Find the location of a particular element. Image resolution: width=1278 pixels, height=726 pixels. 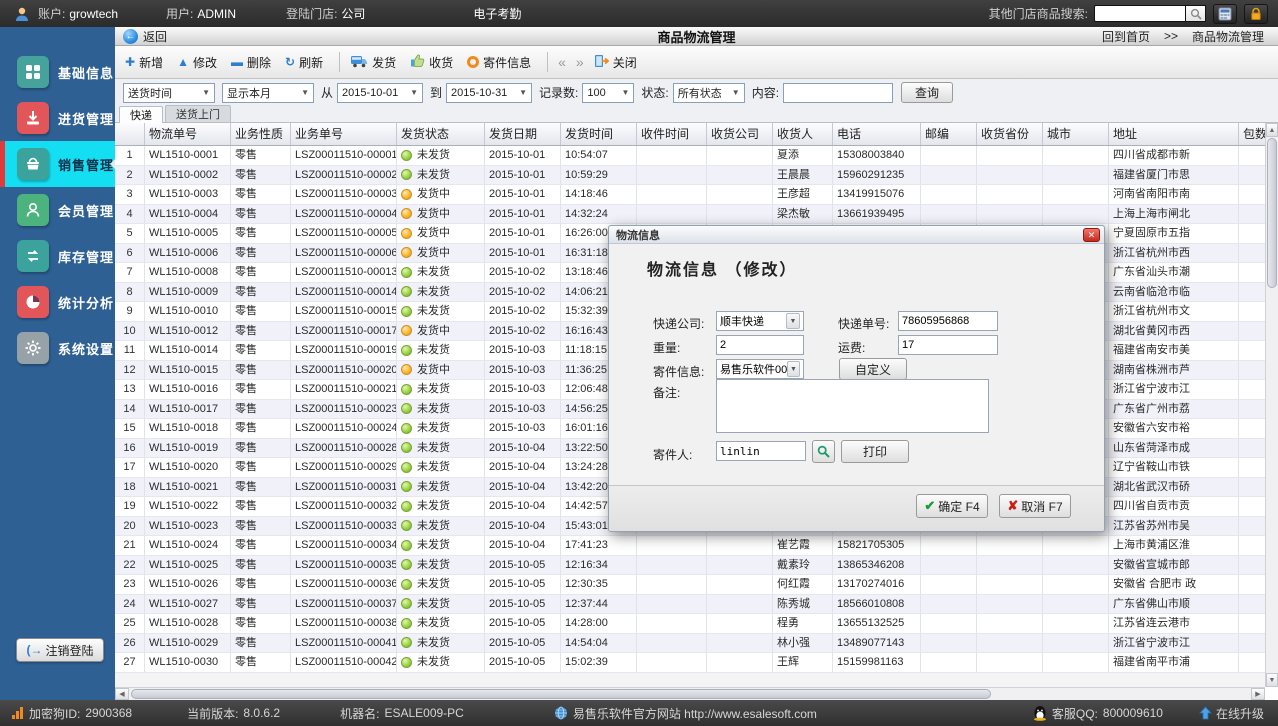

online-upgrade-link: 在线升级 is located at coordinates (1231, 713).